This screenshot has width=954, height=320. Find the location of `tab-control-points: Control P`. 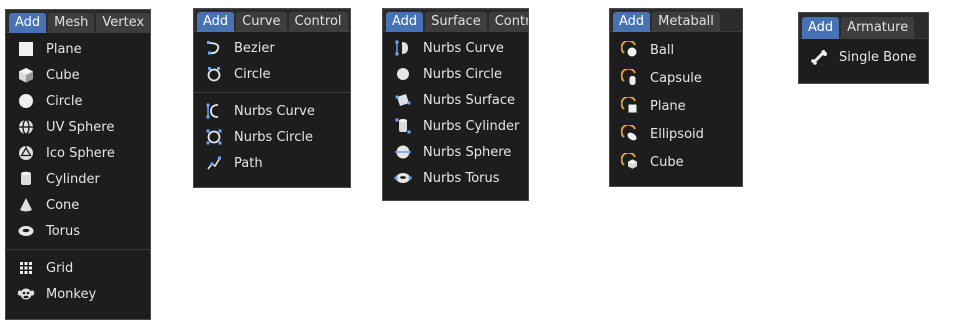

tab-control-points: Control P is located at coordinates (508, 22).